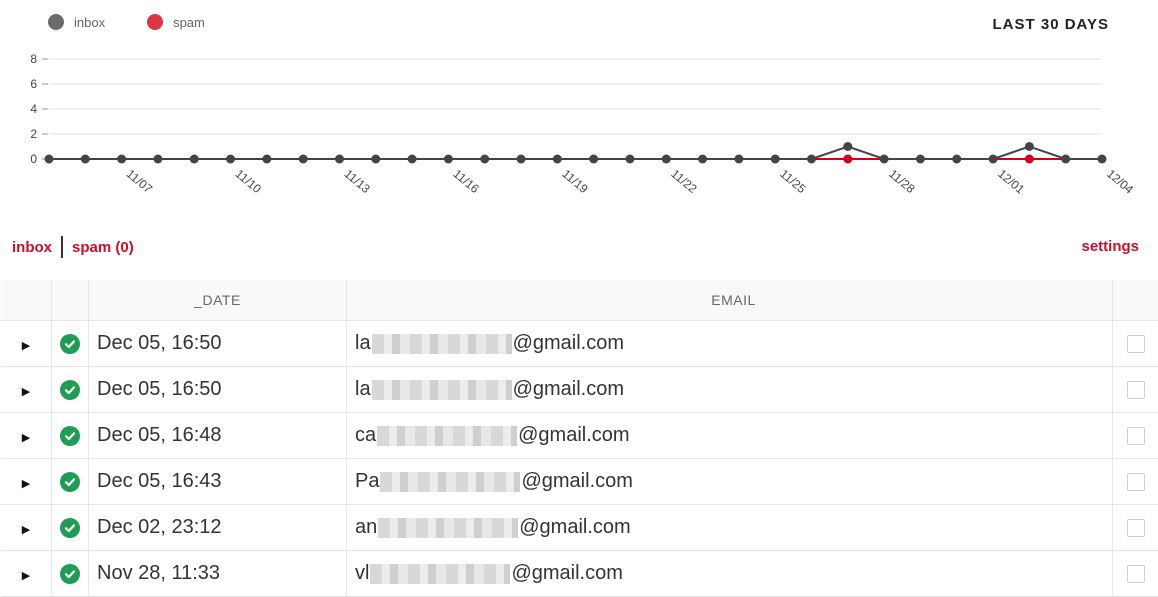  What do you see at coordinates (32, 247) in the screenshot?
I see `filter-inbox-link: inbox` at bounding box center [32, 247].